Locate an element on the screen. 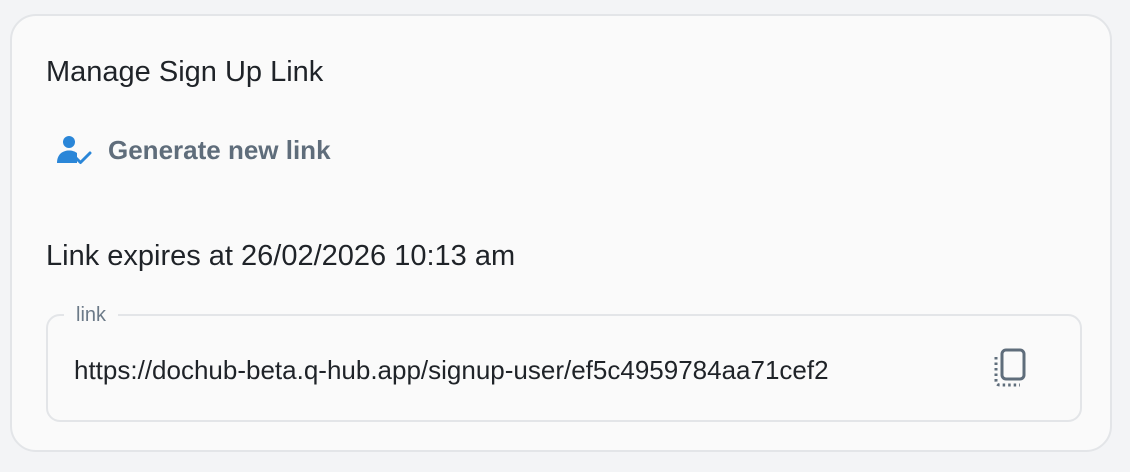  link-input is located at coordinates (518, 370).